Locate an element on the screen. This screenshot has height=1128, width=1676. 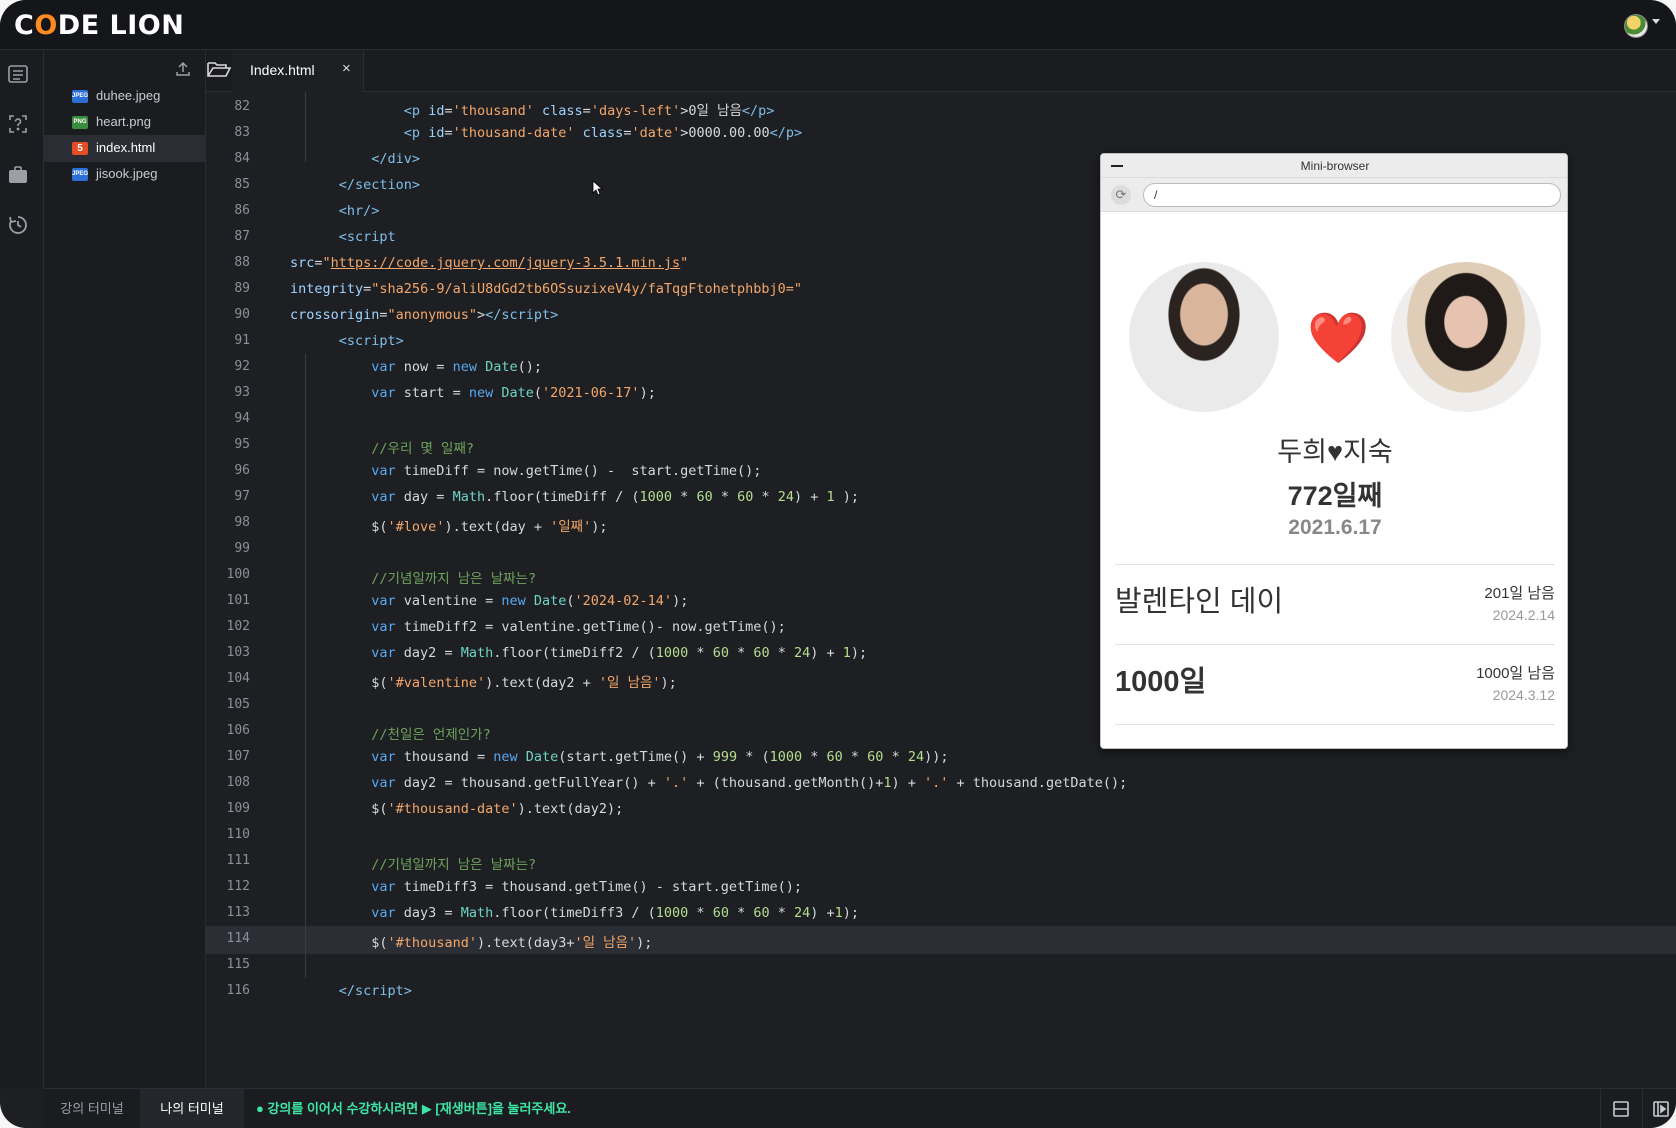
line-number: 87 is located at coordinates (242, 236).